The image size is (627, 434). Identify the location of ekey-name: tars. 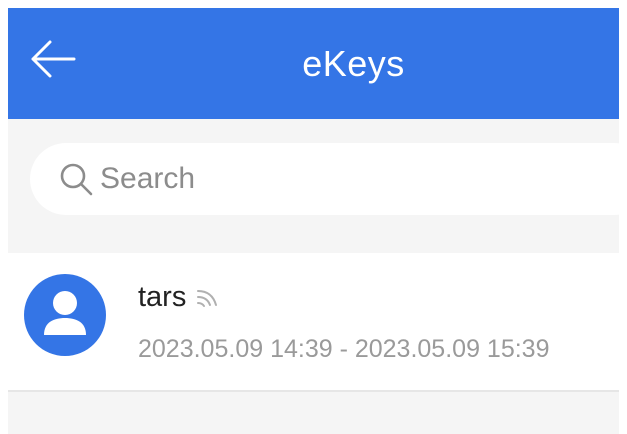
(162, 297).